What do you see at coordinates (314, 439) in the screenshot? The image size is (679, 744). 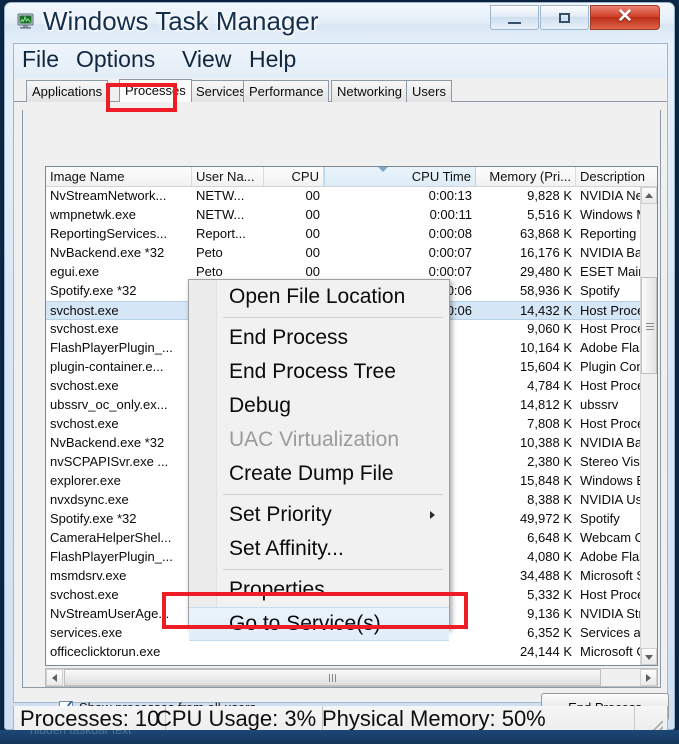 I see `context-menu-item-label: UAC Virtualization` at bounding box center [314, 439].